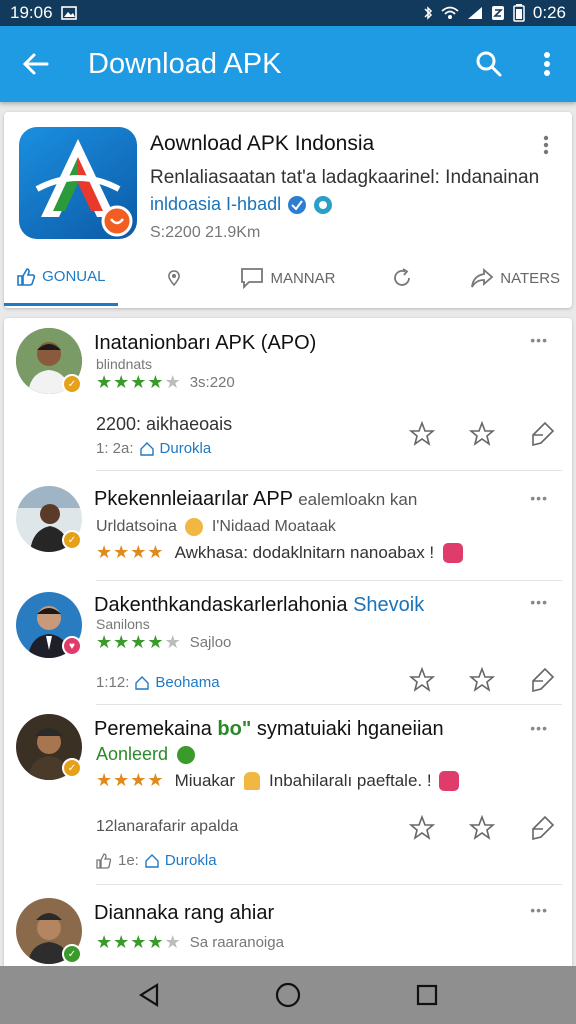 This screenshot has width=576, height=1024. What do you see at coordinates (482, 278) in the screenshot?
I see `share-arrow-icon` at bounding box center [482, 278].